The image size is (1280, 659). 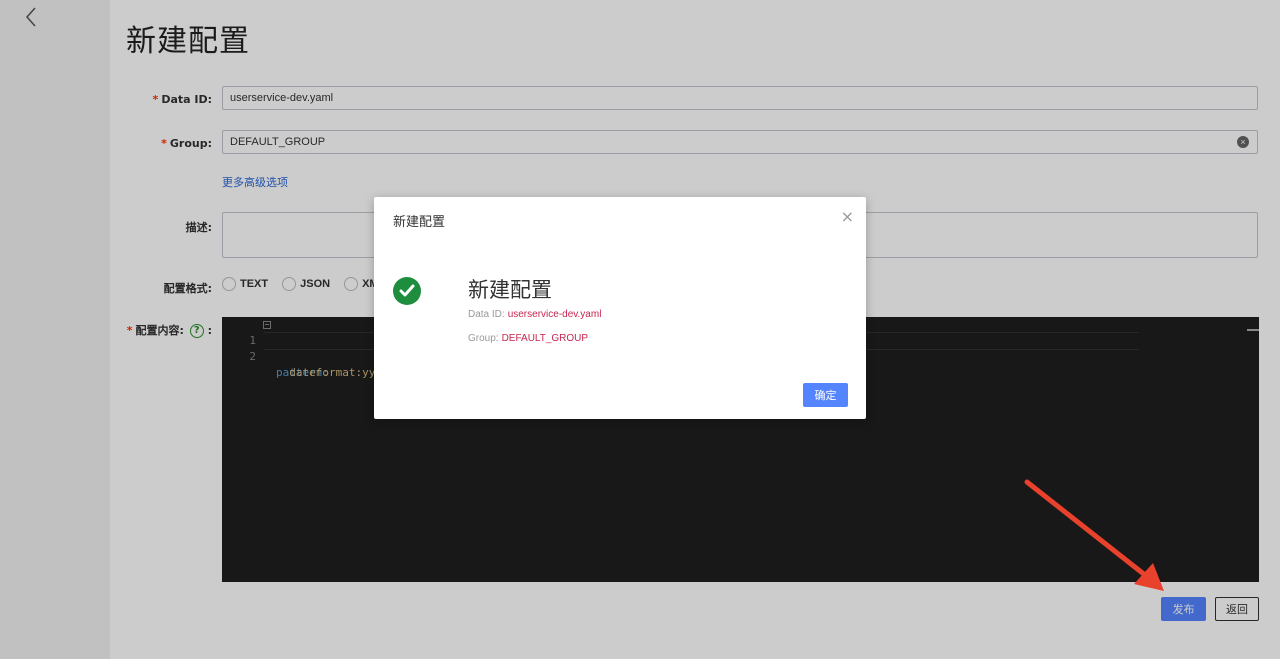 What do you see at coordinates (554, 314) in the screenshot?
I see `message-data-id-value: userservice-dev.yaml` at bounding box center [554, 314].